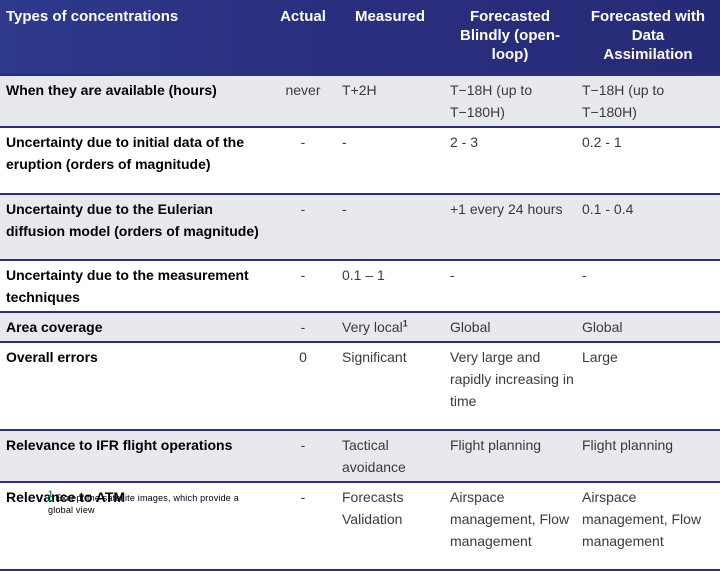 Image resolution: width=720 pixels, height=571 pixels. What do you see at coordinates (119, 445) in the screenshot?
I see `row-label: Relevance to IFR flight operations` at bounding box center [119, 445].